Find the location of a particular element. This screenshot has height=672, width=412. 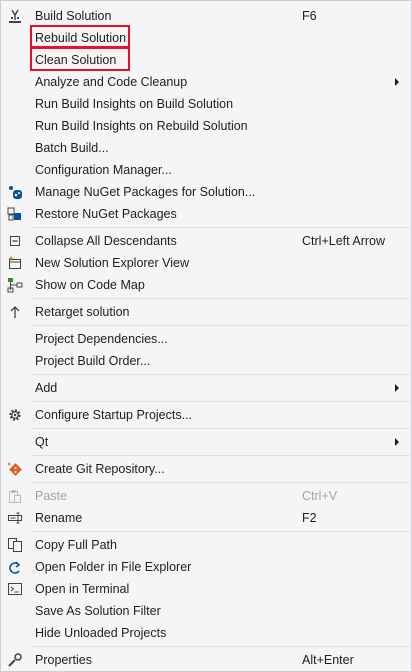

paste-icon is located at coordinates (15, 496).